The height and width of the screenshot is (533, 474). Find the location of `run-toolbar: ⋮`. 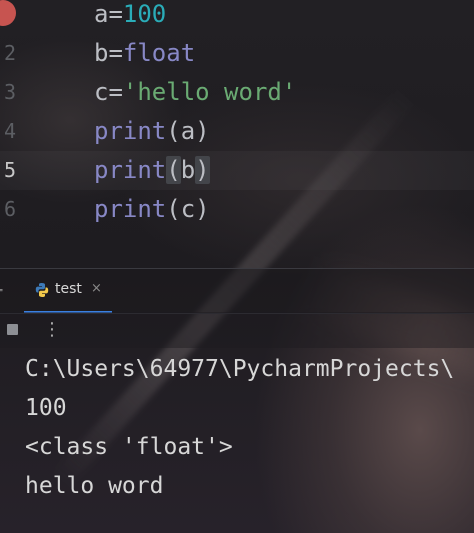

run-toolbar: ⋮ is located at coordinates (237, 330).